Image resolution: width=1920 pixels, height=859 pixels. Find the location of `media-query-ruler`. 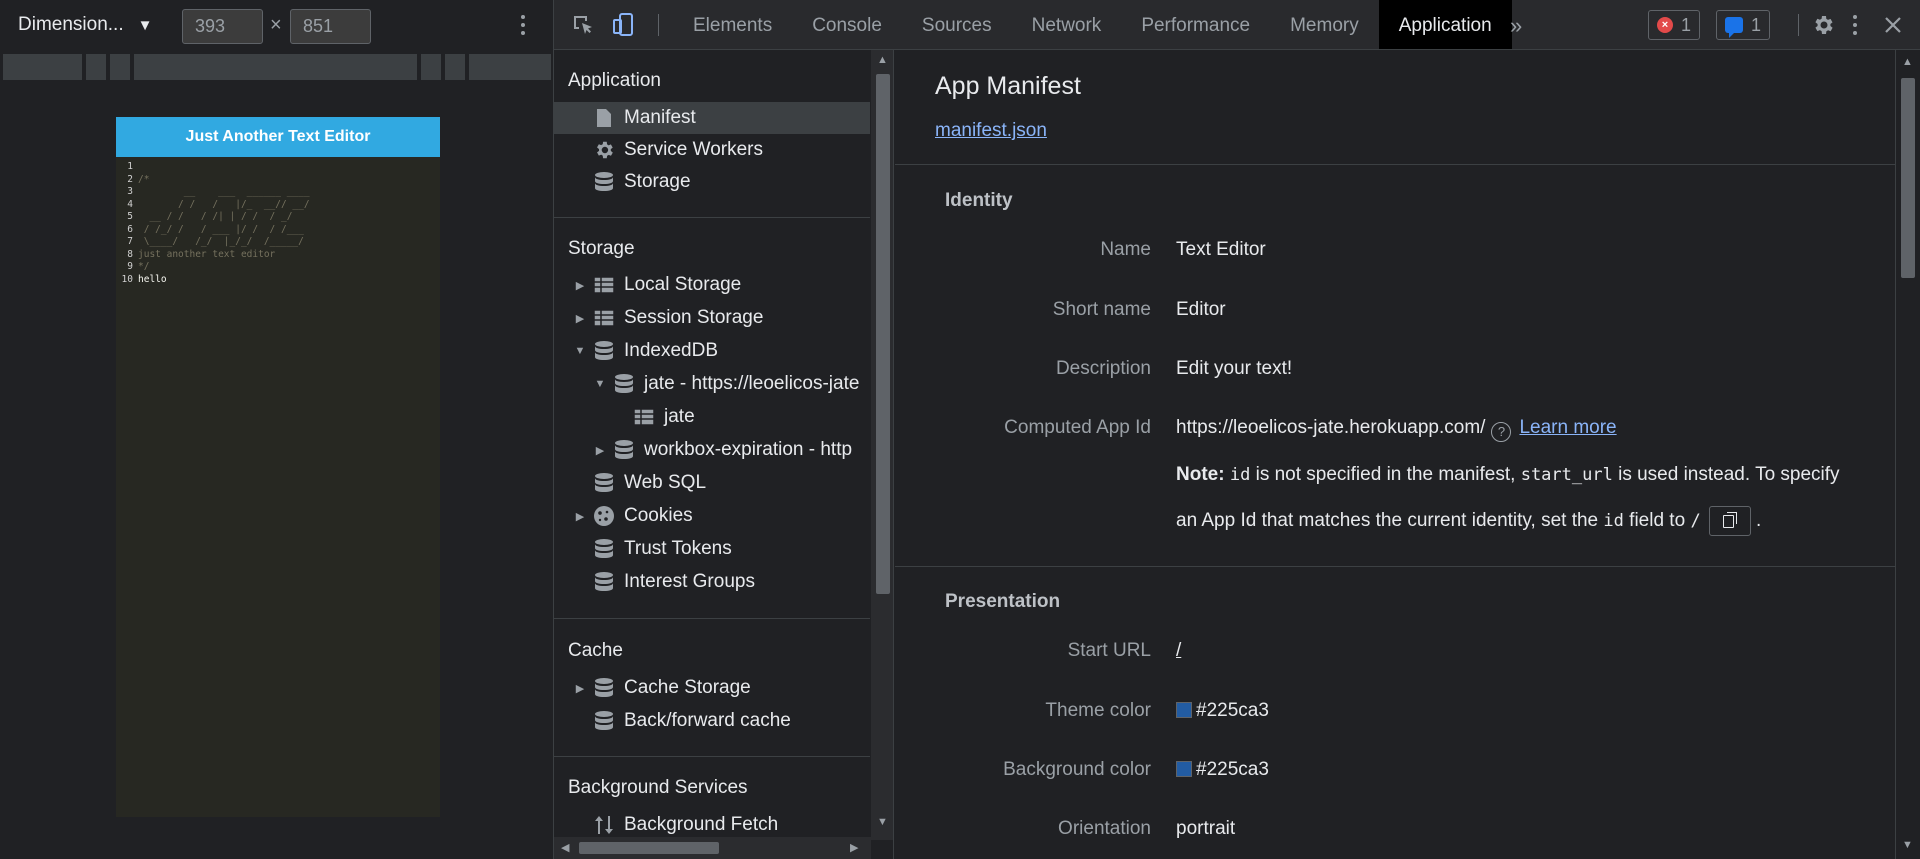

media-query-ruler is located at coordinates (277, 67).